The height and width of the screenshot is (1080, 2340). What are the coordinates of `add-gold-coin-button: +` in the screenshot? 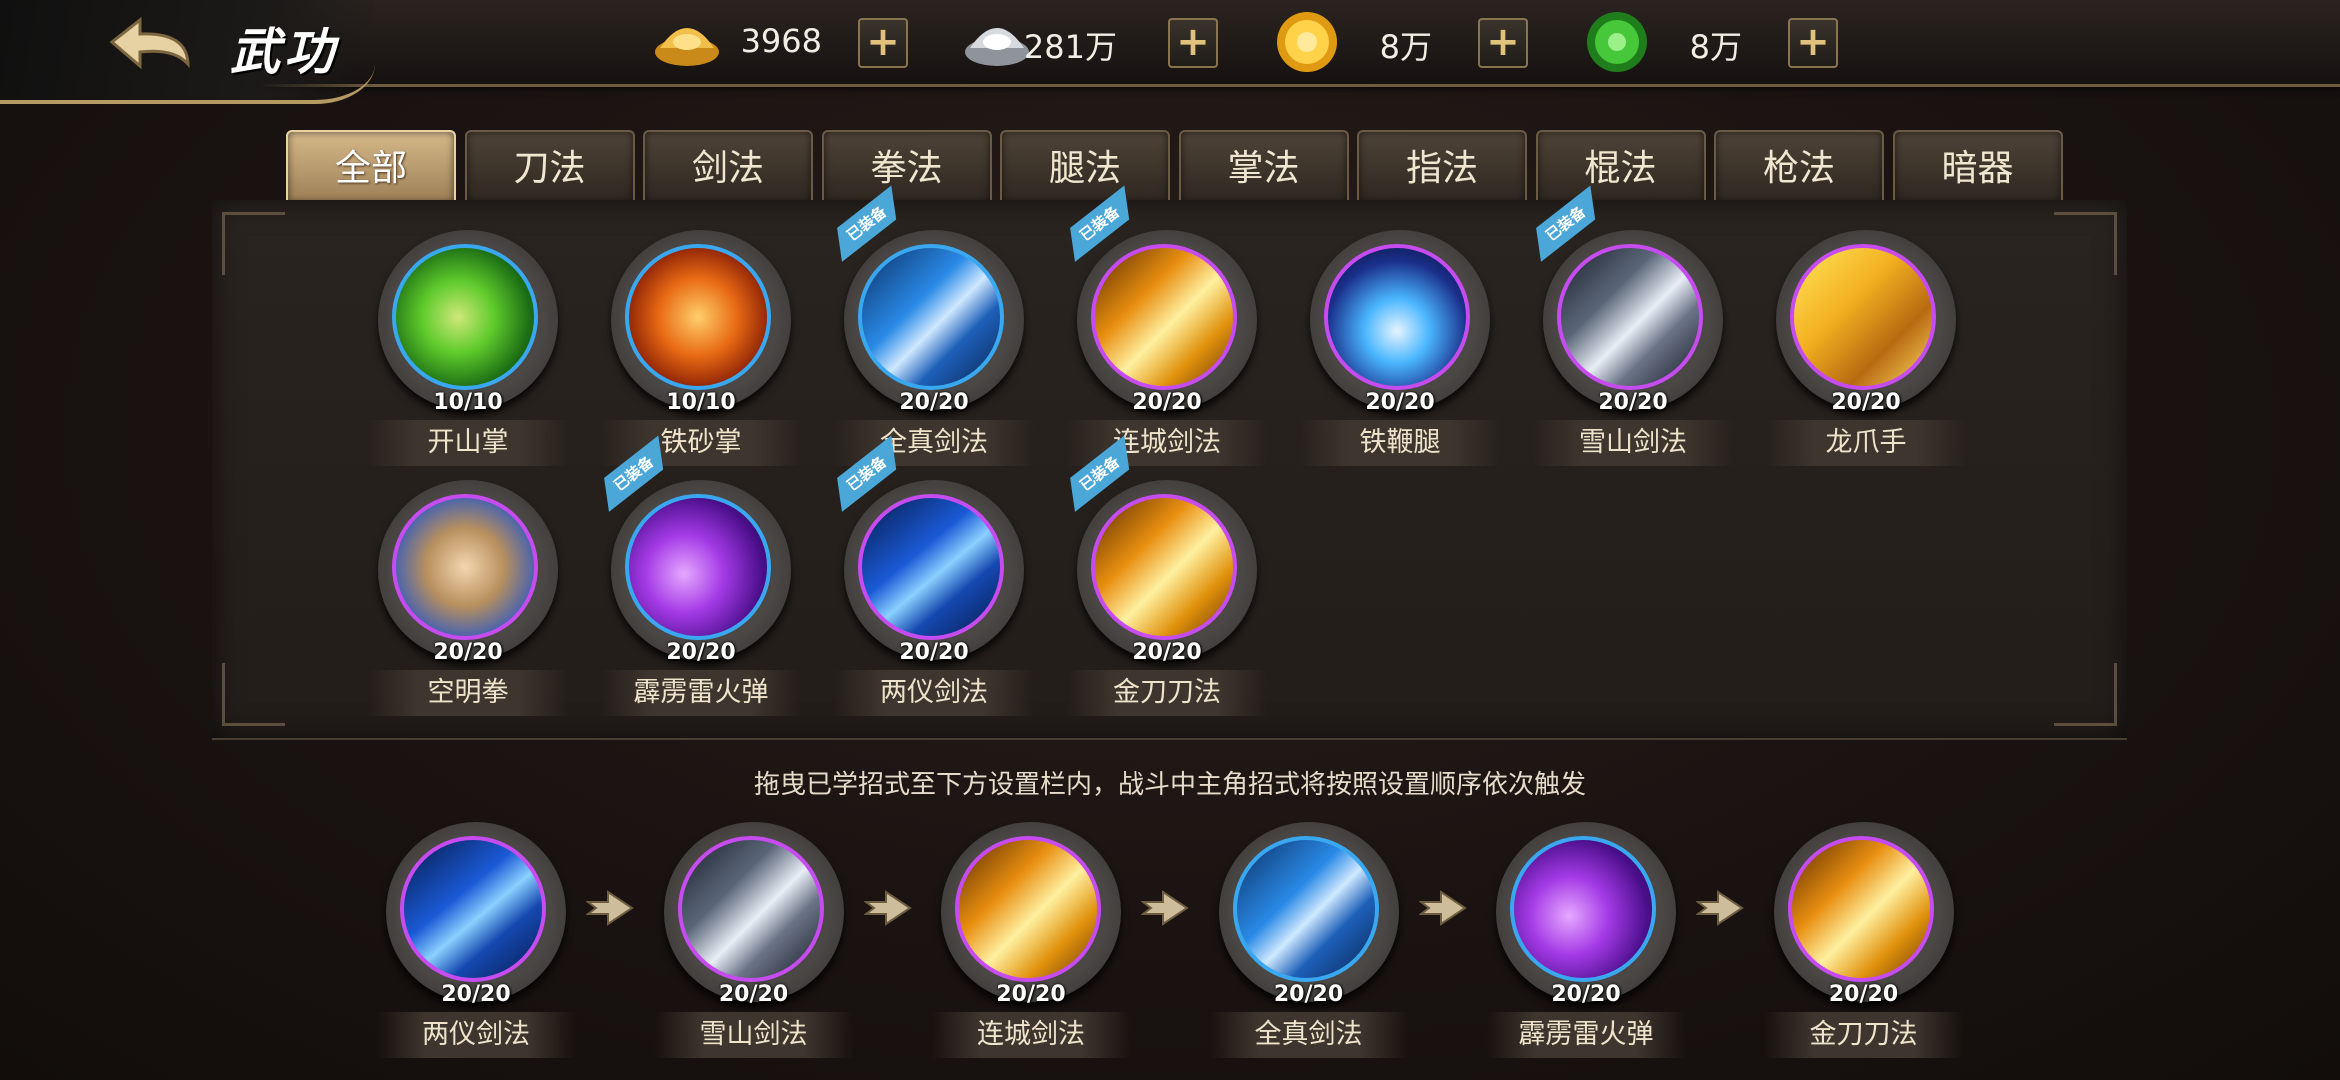 It's located at (1503, 43).